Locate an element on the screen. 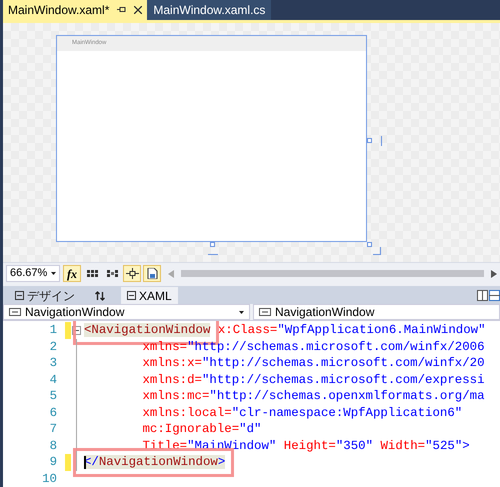 The image size is (500, 487). view-tab: XAML is located at coordinates (149, 295).